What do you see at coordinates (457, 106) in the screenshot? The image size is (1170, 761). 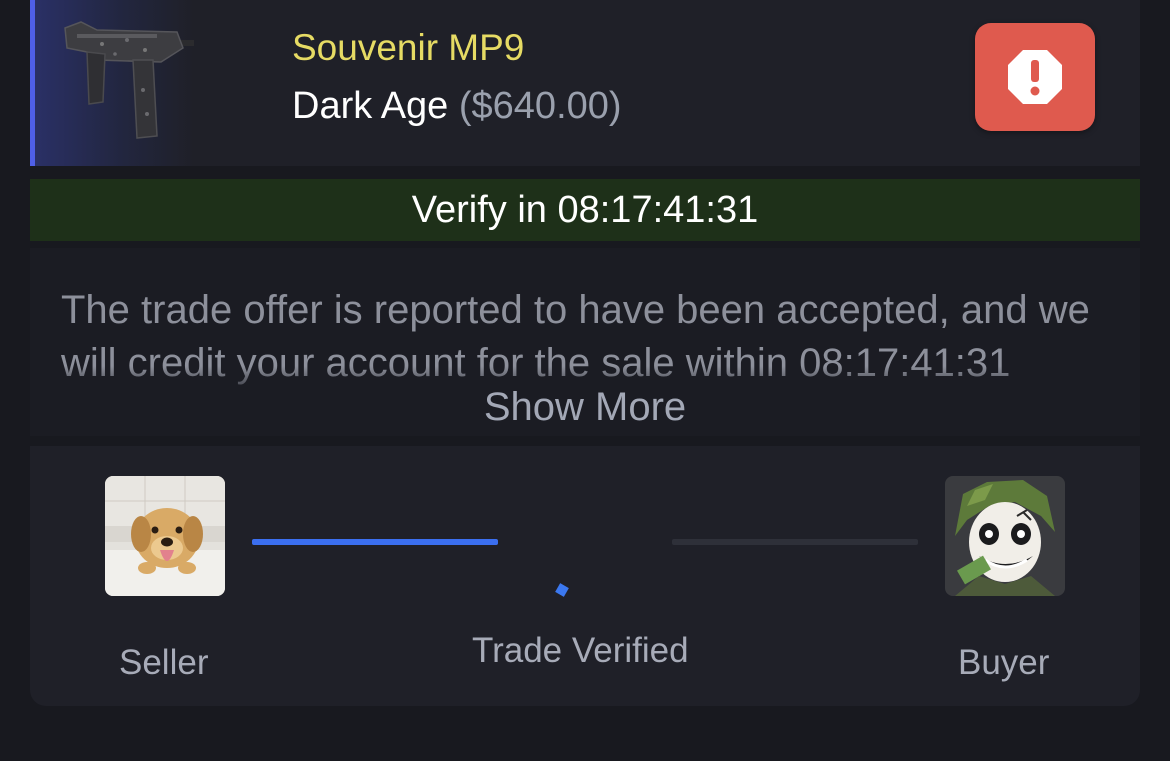 I see `item-title: Dark Age ($640.00)` at bounding box center [457, 106].